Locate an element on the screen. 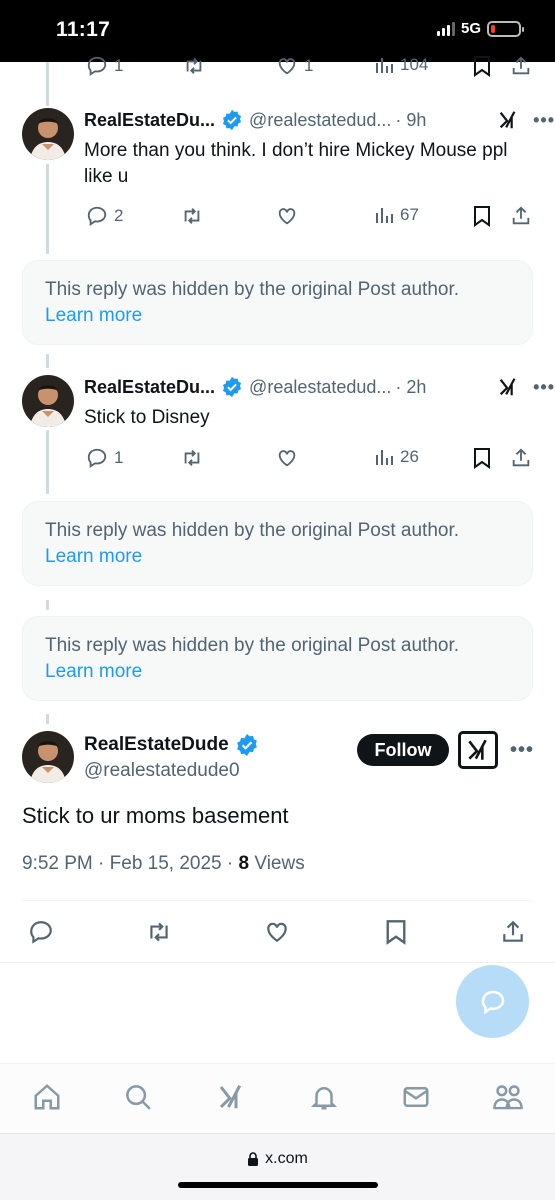 The image size is (555, 1200). reply-header: RealEstateDu... @realestatedud... · 9h is located at coordinates (309, 120).